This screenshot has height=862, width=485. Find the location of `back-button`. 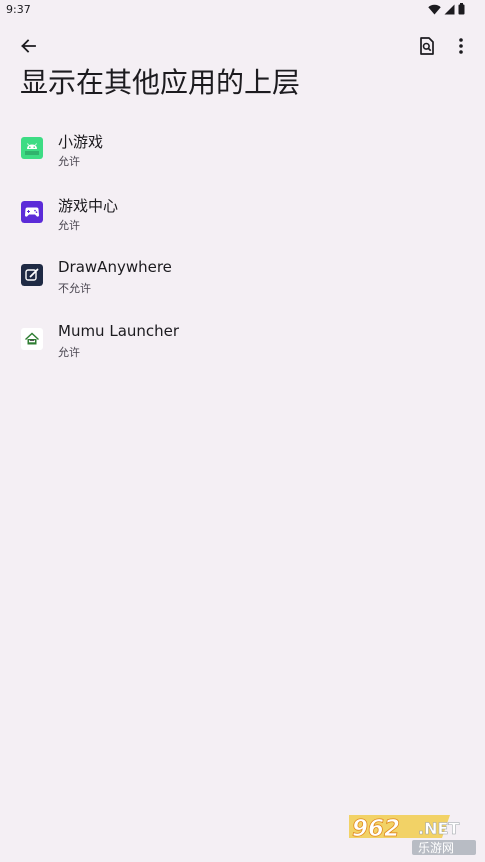

back-button is located at coordinates (28, 46).